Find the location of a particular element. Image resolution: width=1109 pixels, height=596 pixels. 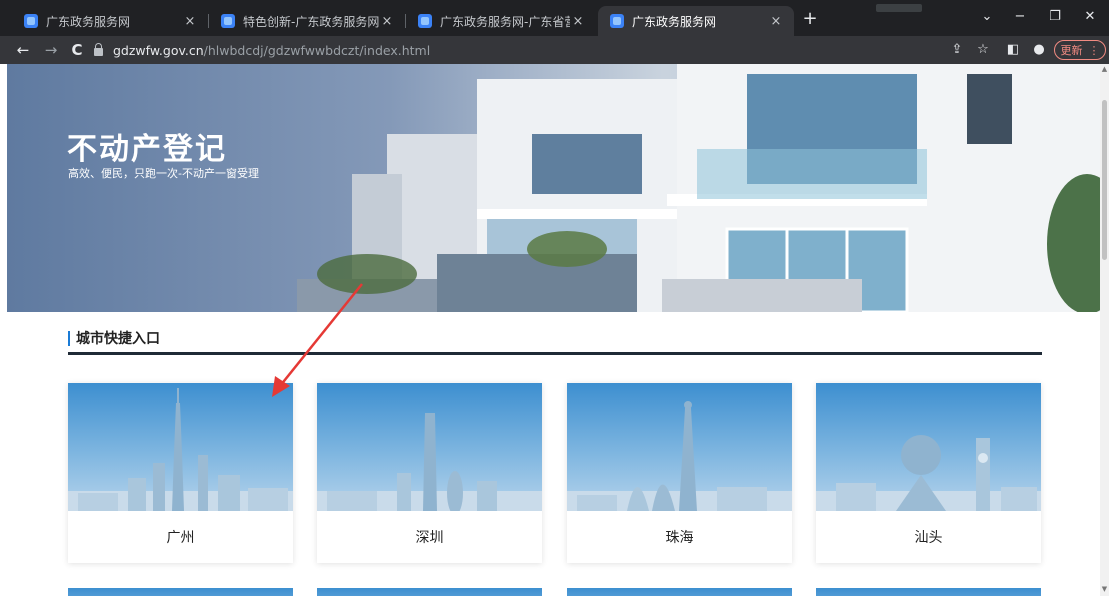

side-panel-icon: ◧ is located at coordinates (1013, 50).